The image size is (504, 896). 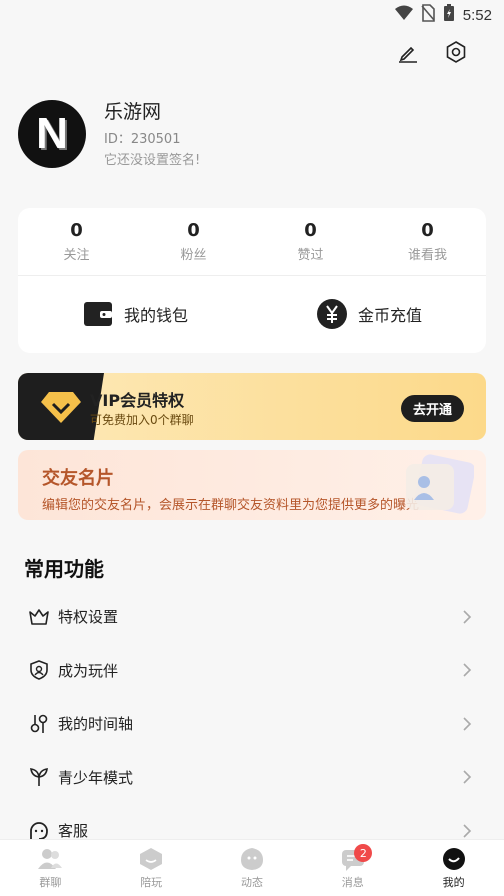 I want to click on settings-gear-icon, so click(x=456, y=52).